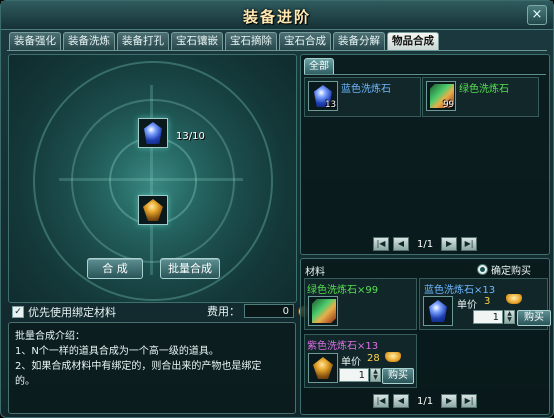 This screenshot has height=418, width=554. What do you see at coordinates (315, 272) in the screenshot?
I see `materials-label: 材料` at bounding box center [315, 272].